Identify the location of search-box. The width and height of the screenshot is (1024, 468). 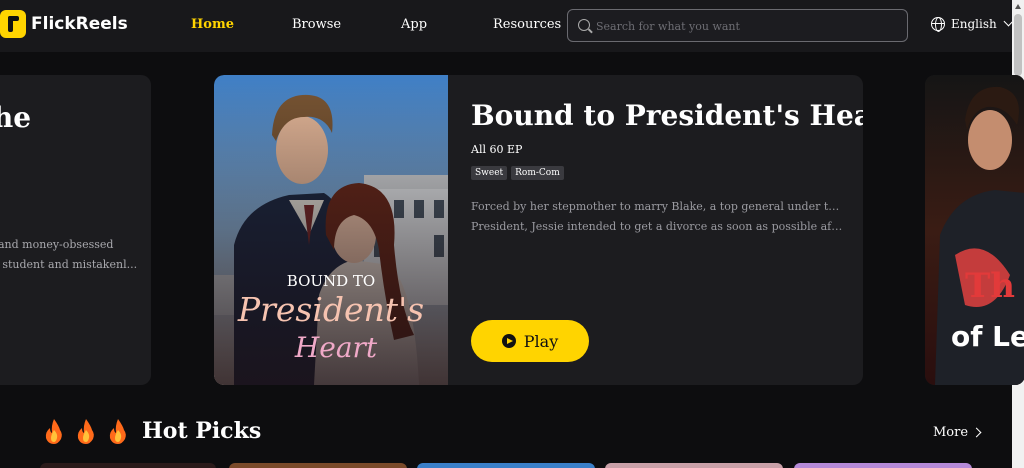
(737, 25).